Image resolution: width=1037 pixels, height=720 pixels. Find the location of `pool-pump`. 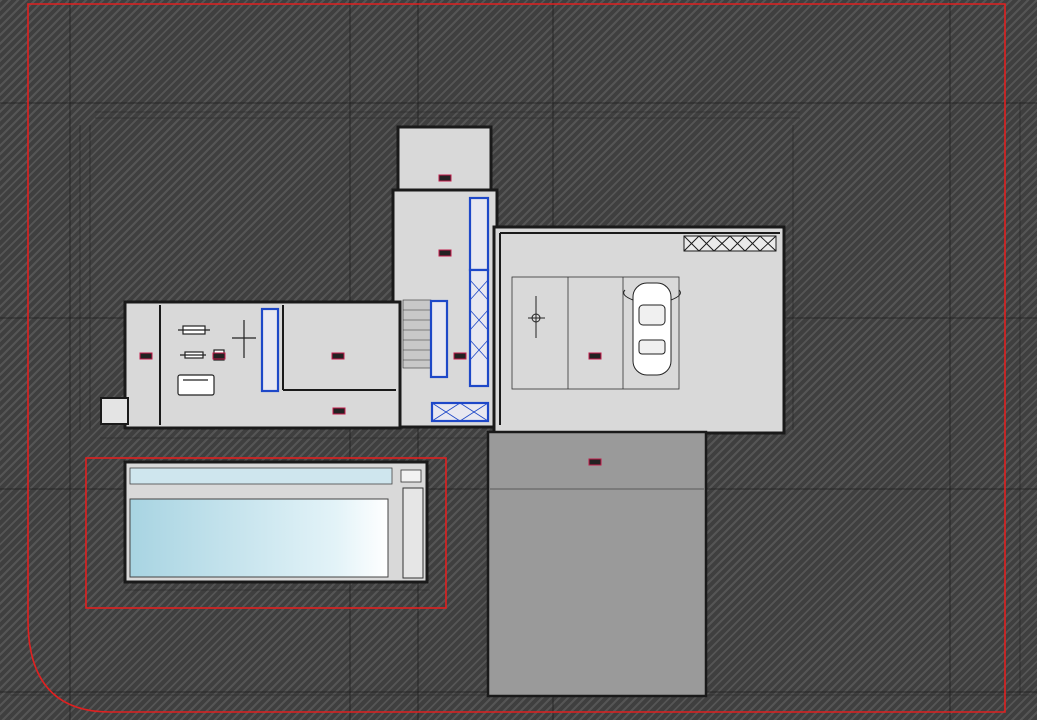

pool-pump is located at coordinates (411, 476).